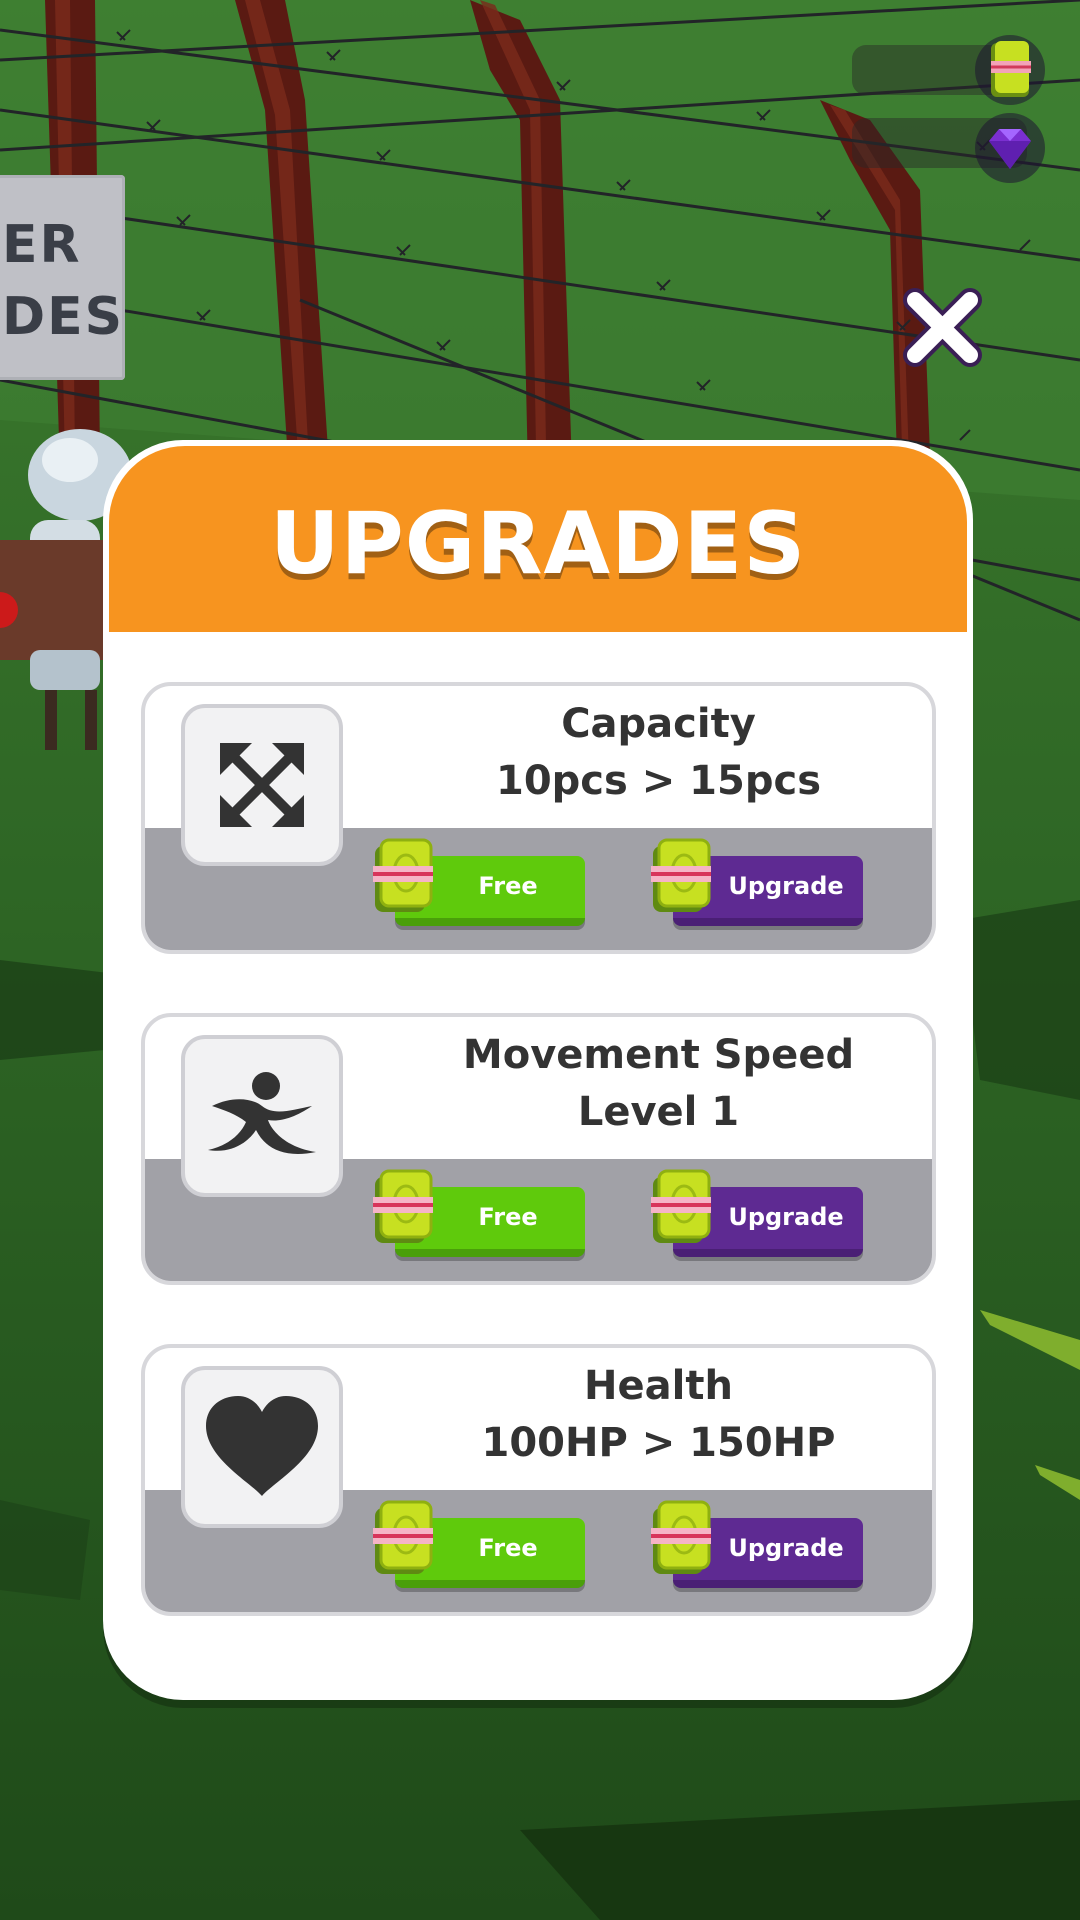 The width and height of the screenshot is (1080, 1920). Describe the element at coordinates (538, 818) in the screenshot. I see `upgrade-card-capacity: Capacity 10pcs > 15pcs Free Upgrade` at that location.